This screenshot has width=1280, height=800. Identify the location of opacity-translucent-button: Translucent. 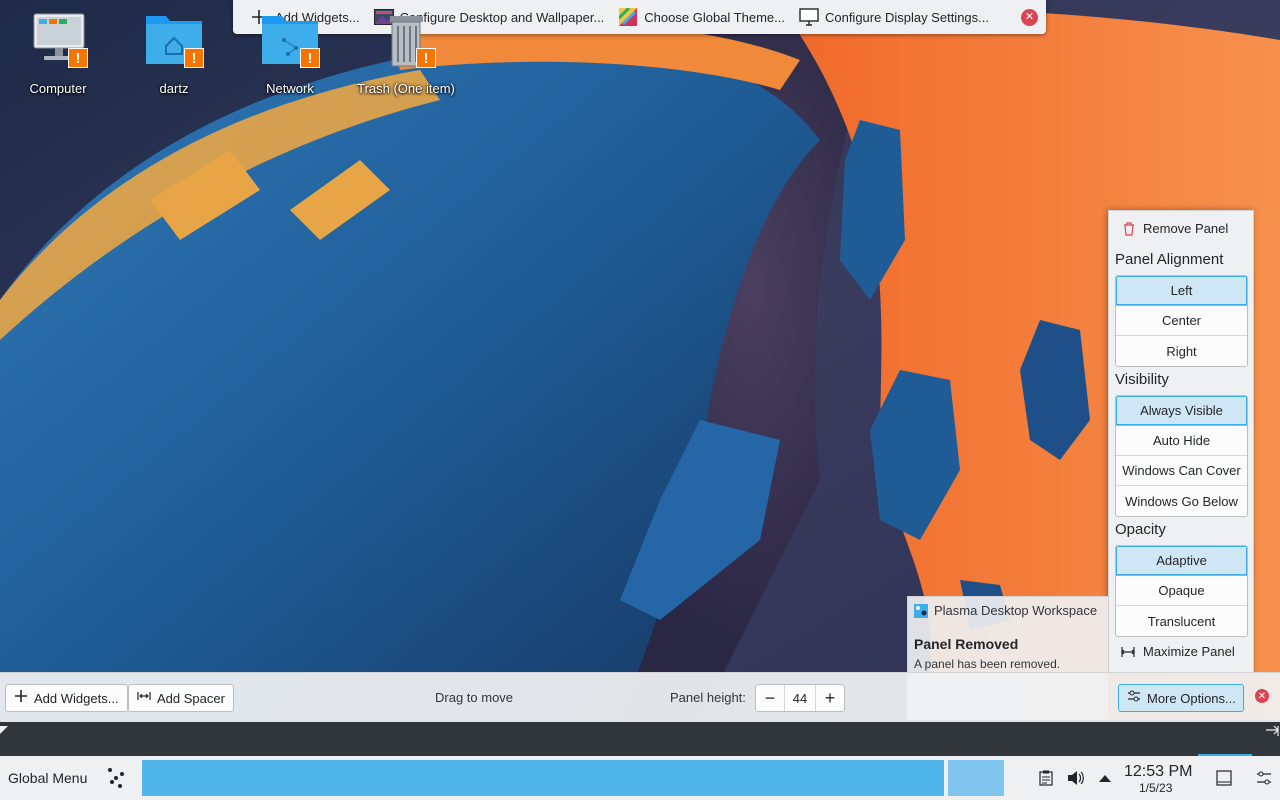
(1181, 621).